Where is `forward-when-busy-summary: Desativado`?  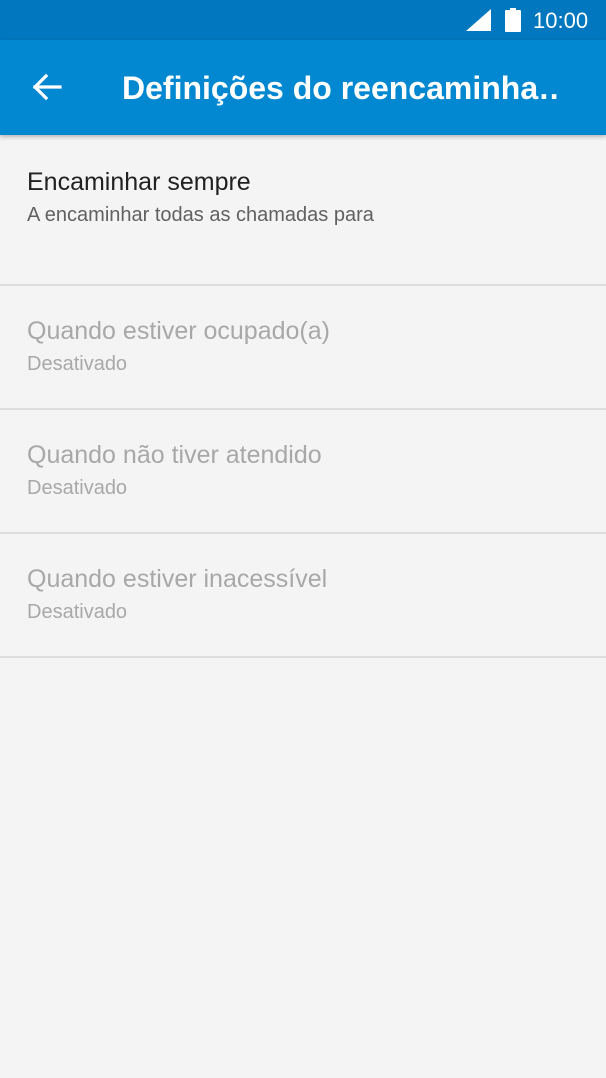
forward-when-busy-summary: Desativado is located at coordinates (77, 364).